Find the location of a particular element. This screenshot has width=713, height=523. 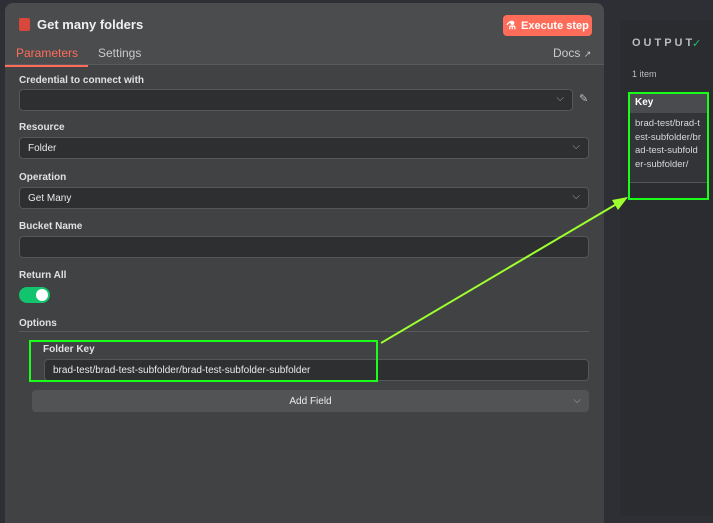

annotation-arrow is located at coordinates (504, 270).